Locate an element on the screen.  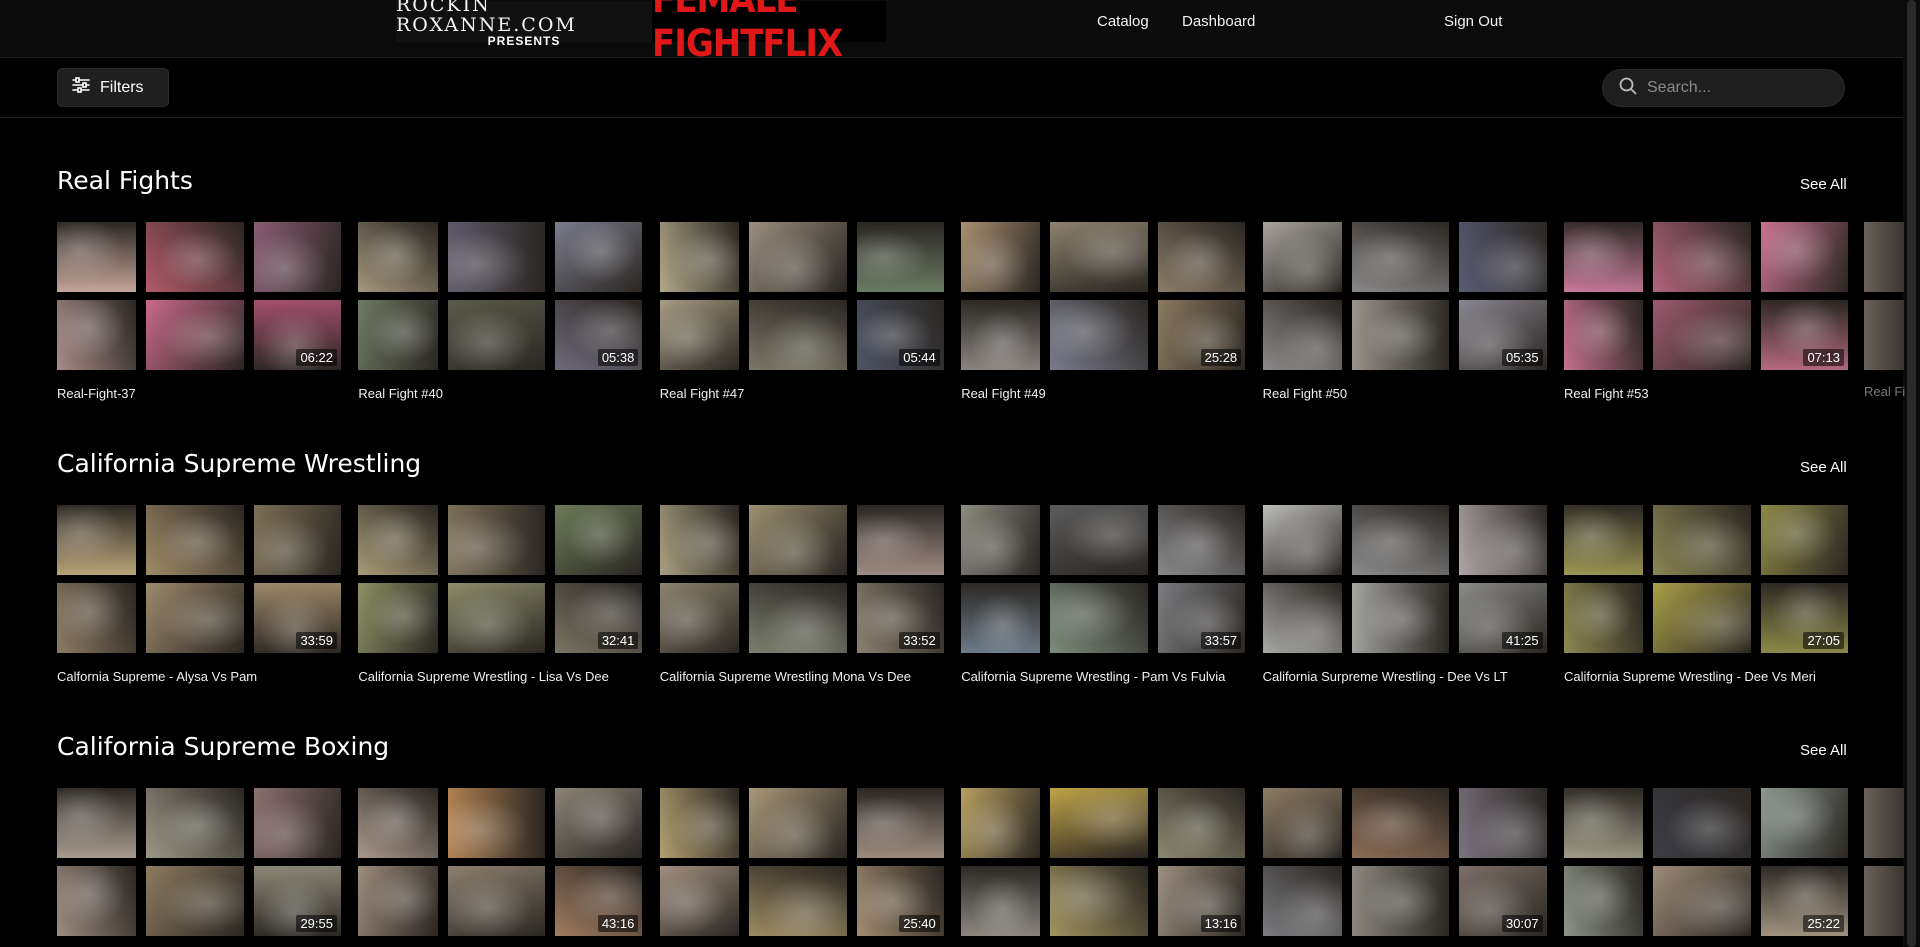
video-card: 43:16 is located at coordinates (500, 867).